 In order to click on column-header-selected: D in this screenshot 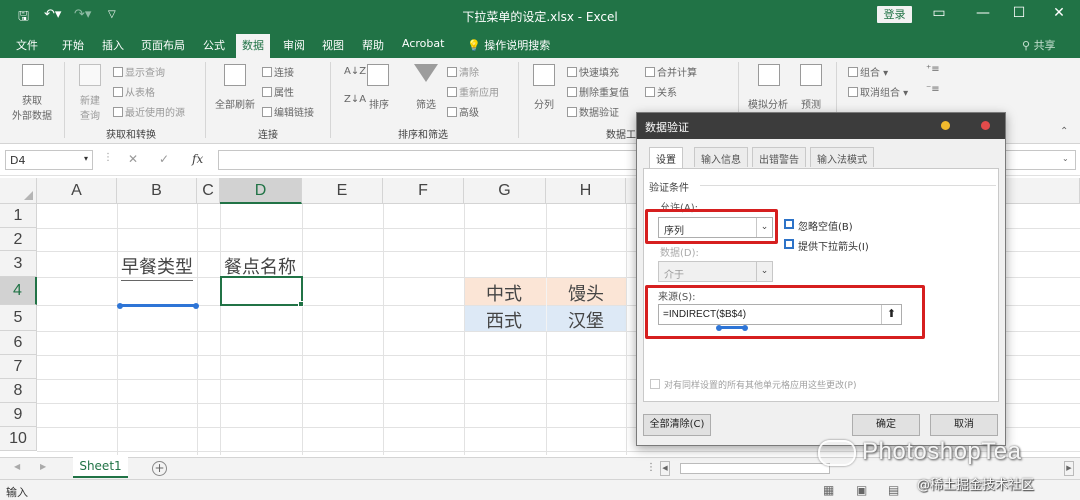, I will do `click(261, 191)`.